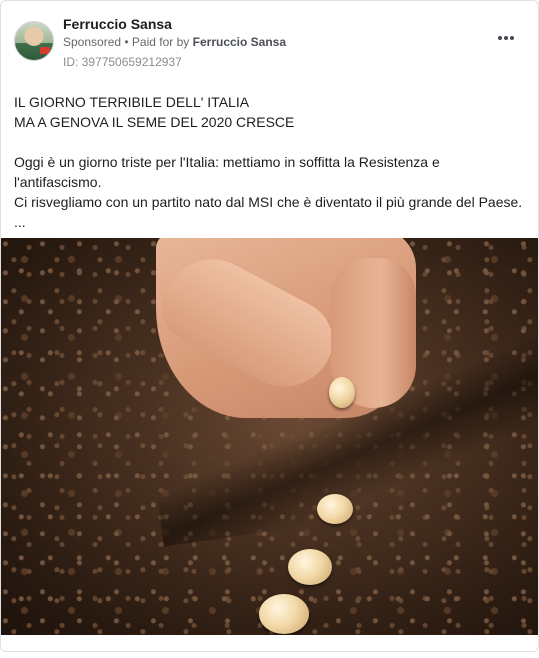 This screenshot has width=539, height=658. What do you see at coordinates (269, 643) in the screenshot?
I see `card-footer-strip` at bounding box center [269, 643].